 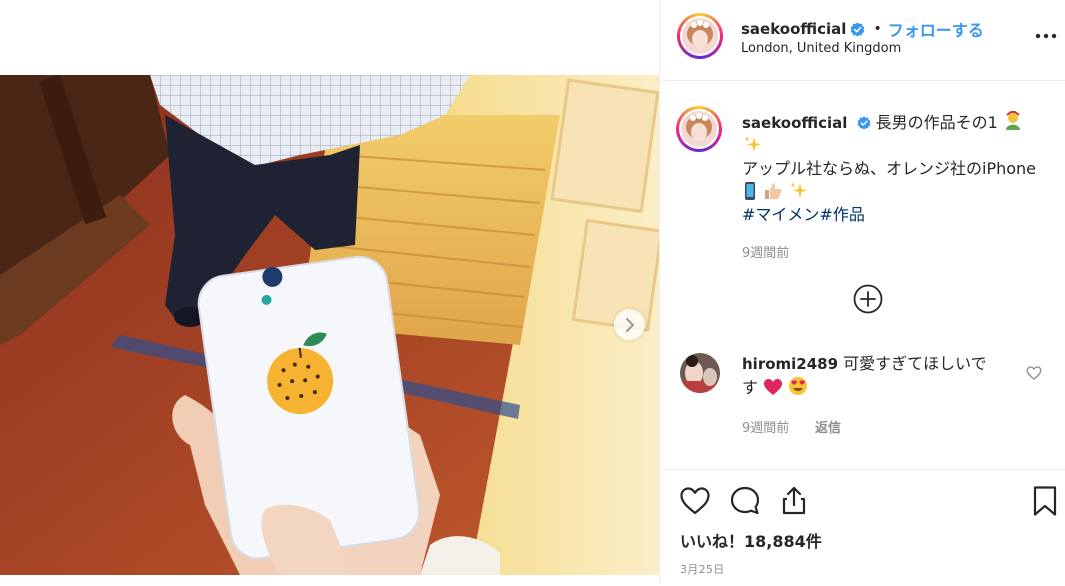 I want to click on heart-outline-icon, so click(x=695, y=501).